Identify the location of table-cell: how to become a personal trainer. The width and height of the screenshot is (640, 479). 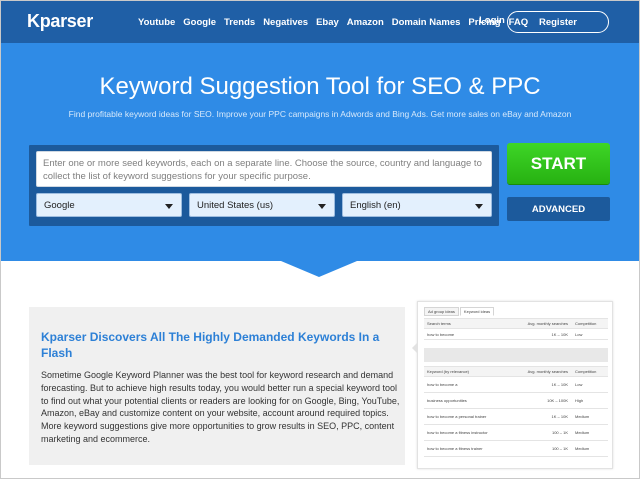
(457, 416).